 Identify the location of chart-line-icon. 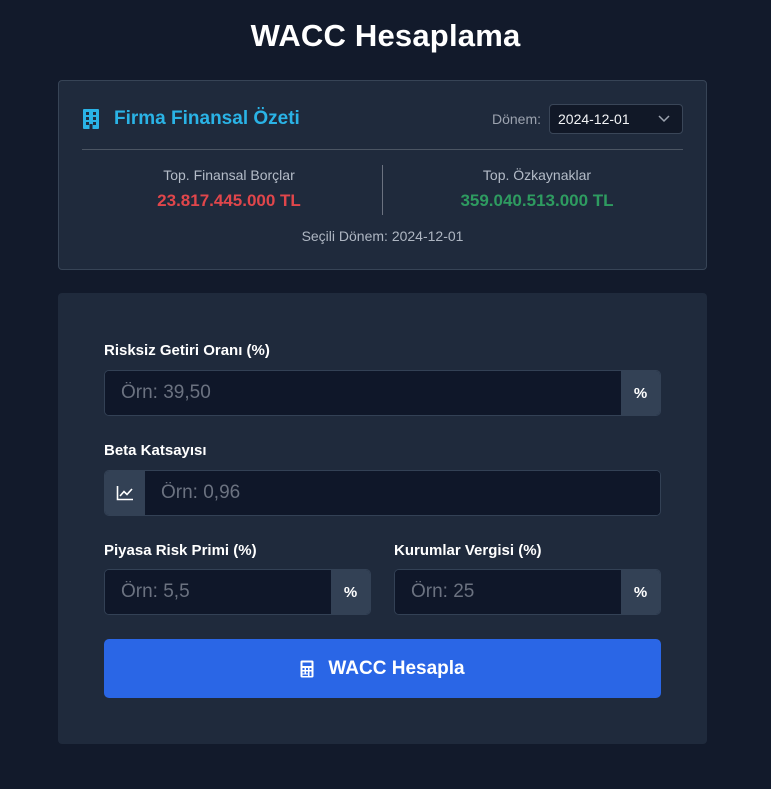
(125, 493).